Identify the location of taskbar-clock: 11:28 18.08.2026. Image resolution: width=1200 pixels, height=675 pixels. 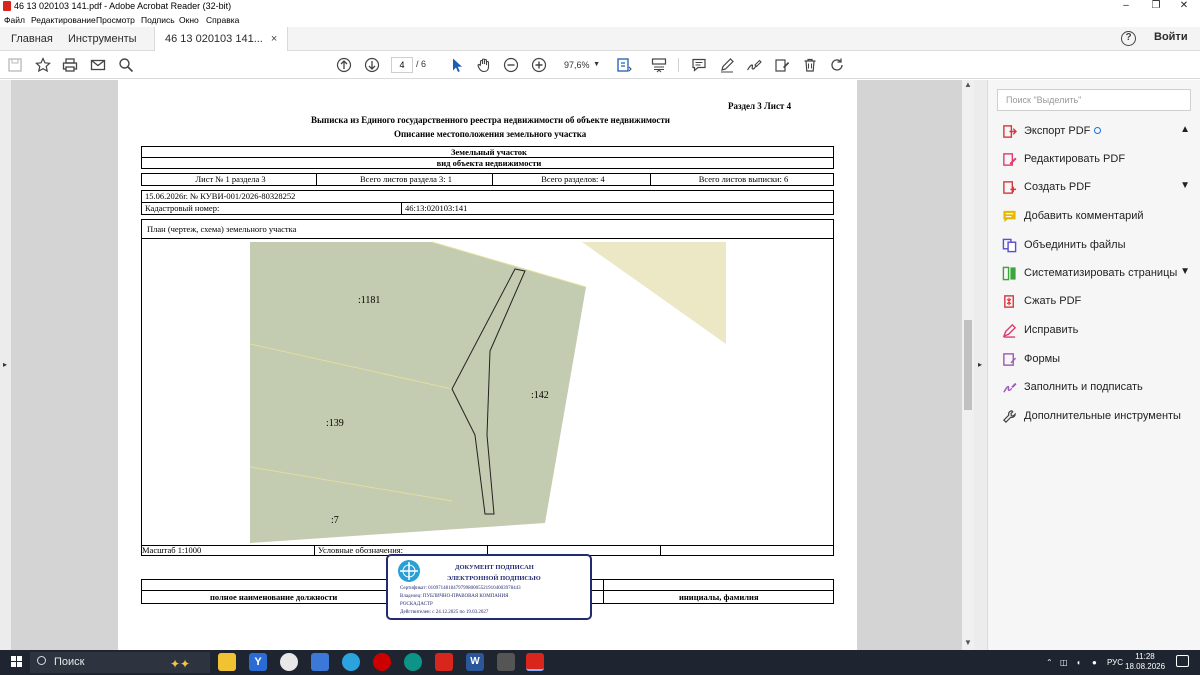
(1145, 662).